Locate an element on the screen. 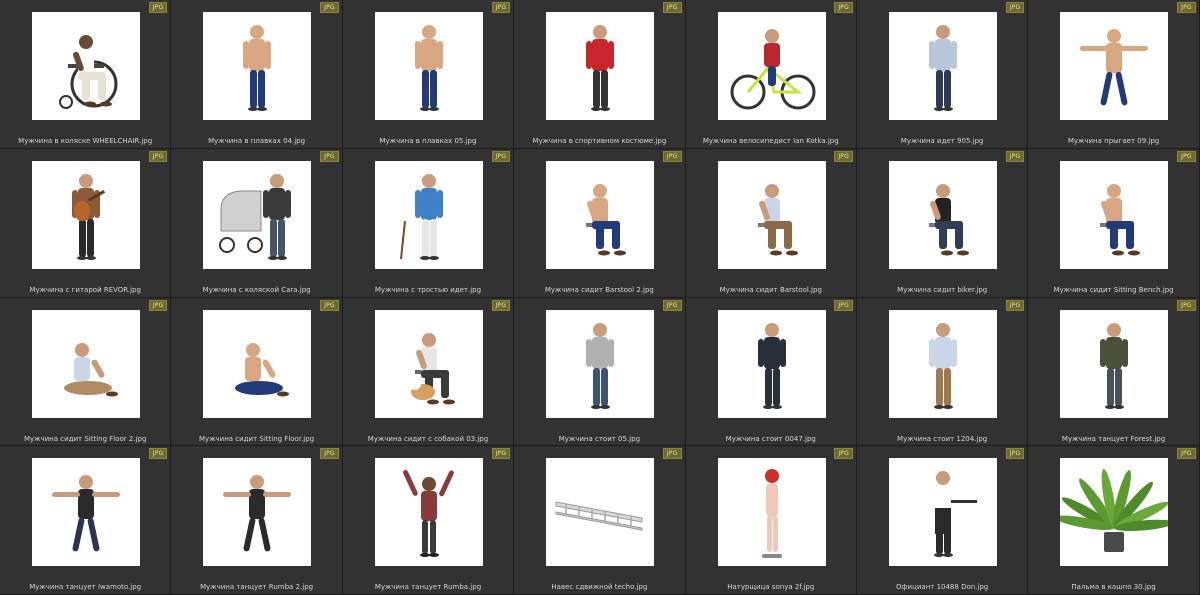 The height and width of the screenshot is (595, 1200). thumbnail-item: JPG Мужчина стоит 0047.jpg is located at coordinates (771, 372).